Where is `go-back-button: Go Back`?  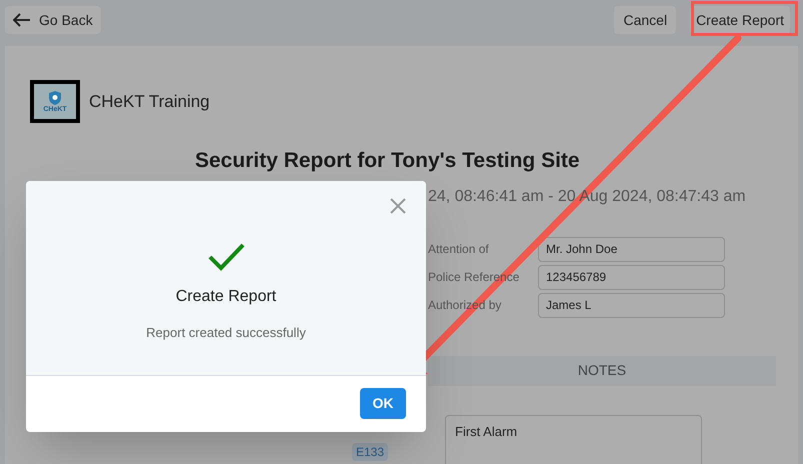 go-back-button: Go Back is located at coordinates (53, 20).